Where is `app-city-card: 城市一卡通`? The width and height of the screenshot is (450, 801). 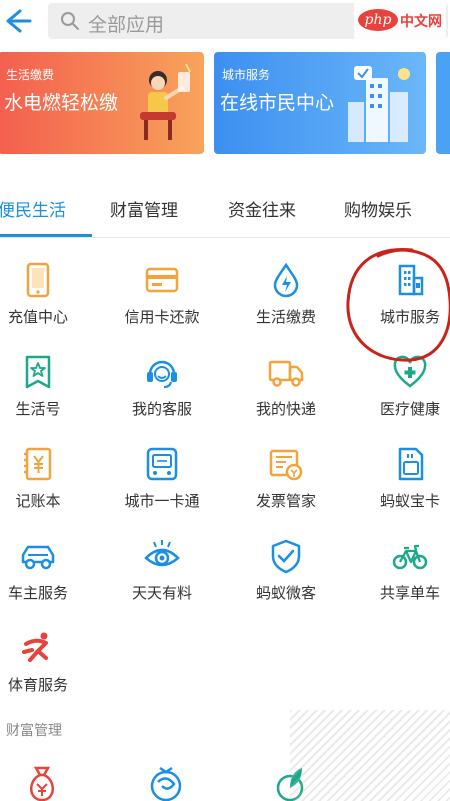
app-city-card: 城市一卡通 is located at coordinates (162, 491).